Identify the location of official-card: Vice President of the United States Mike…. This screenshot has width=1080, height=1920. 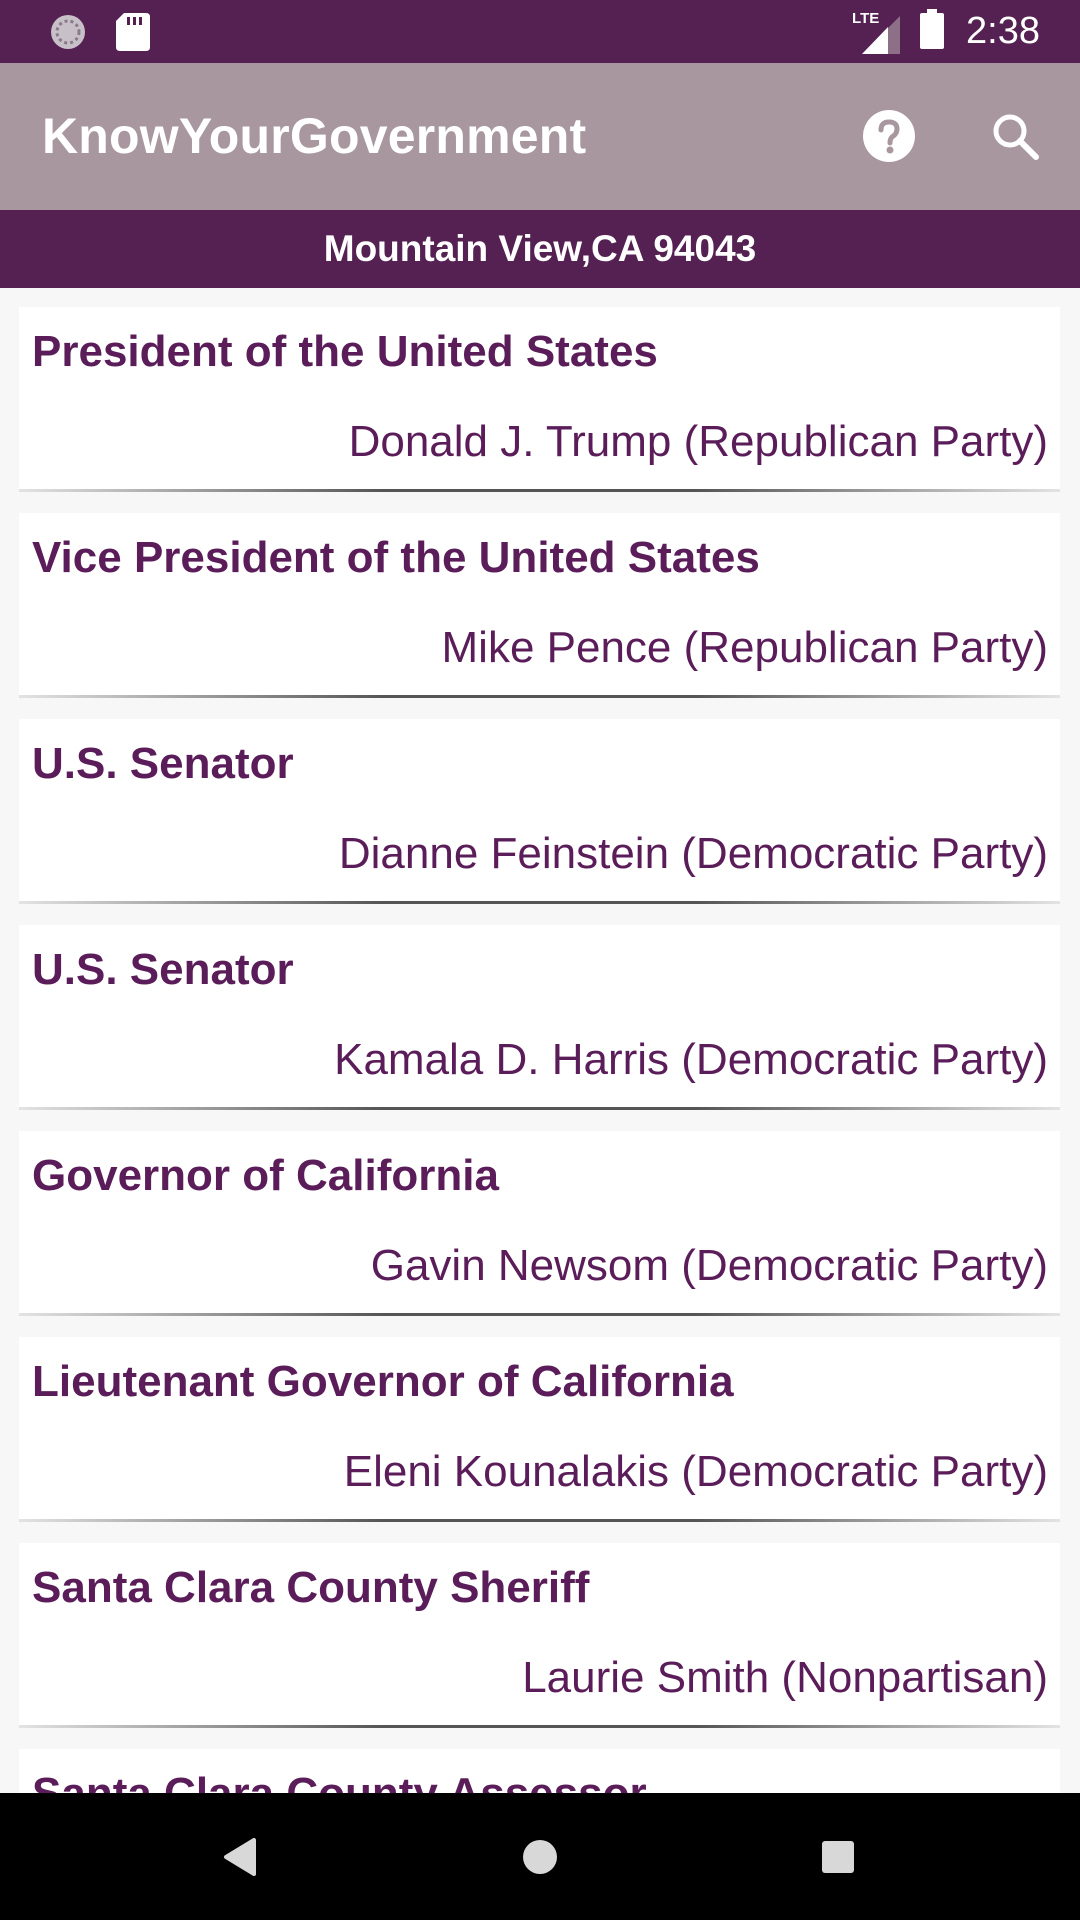
(539, 605).